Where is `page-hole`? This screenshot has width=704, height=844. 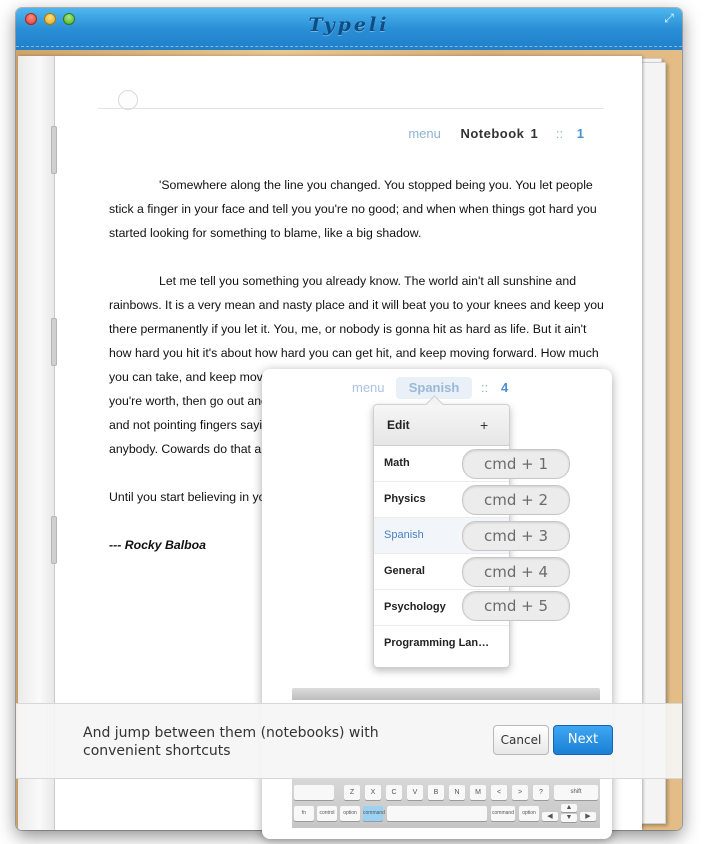 page-hole is located at coordinates (128, 100).